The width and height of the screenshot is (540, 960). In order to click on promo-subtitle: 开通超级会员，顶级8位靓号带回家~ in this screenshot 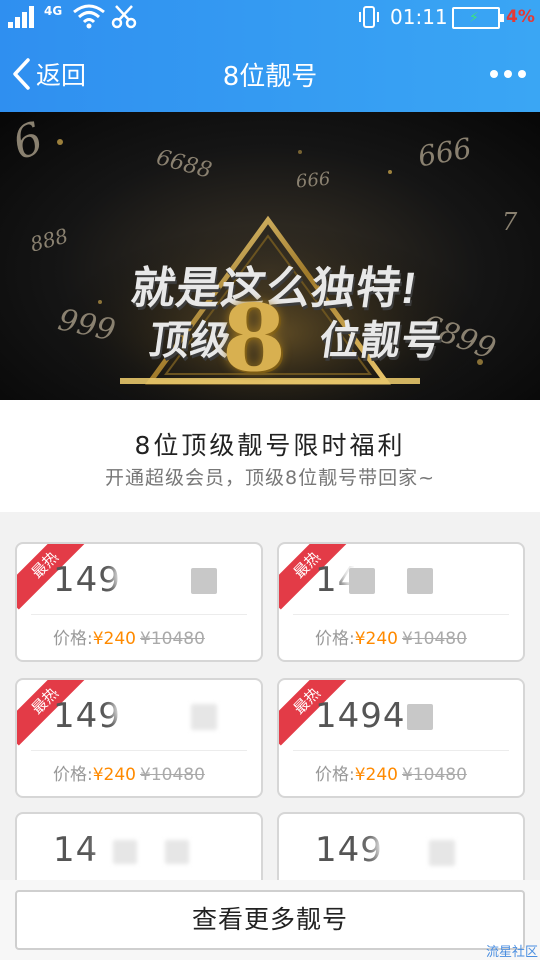, I will do `click(269, 478)`.